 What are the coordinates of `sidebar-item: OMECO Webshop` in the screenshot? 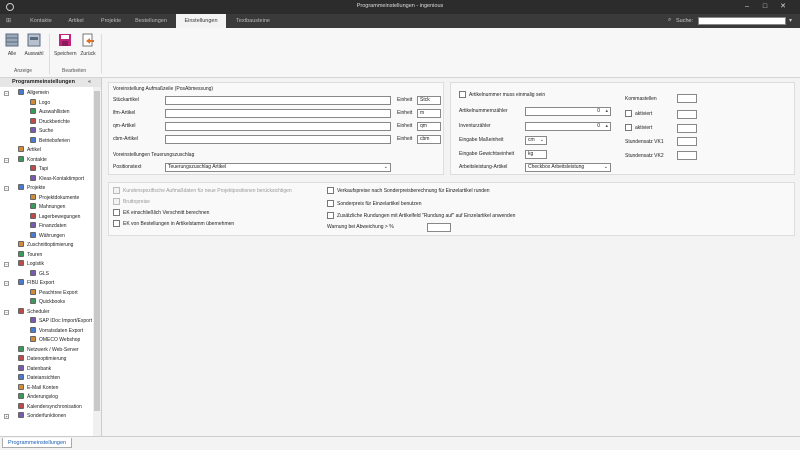 It's located at (55, 340).